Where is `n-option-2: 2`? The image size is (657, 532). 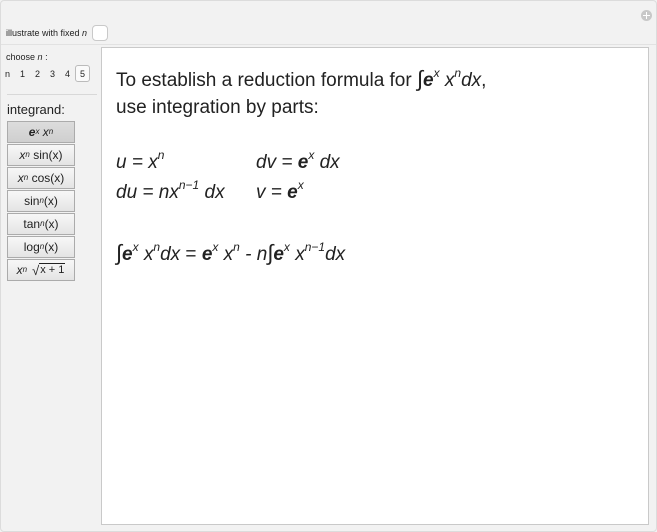 n-option-2: 2 is located at coordinates (37, 73).